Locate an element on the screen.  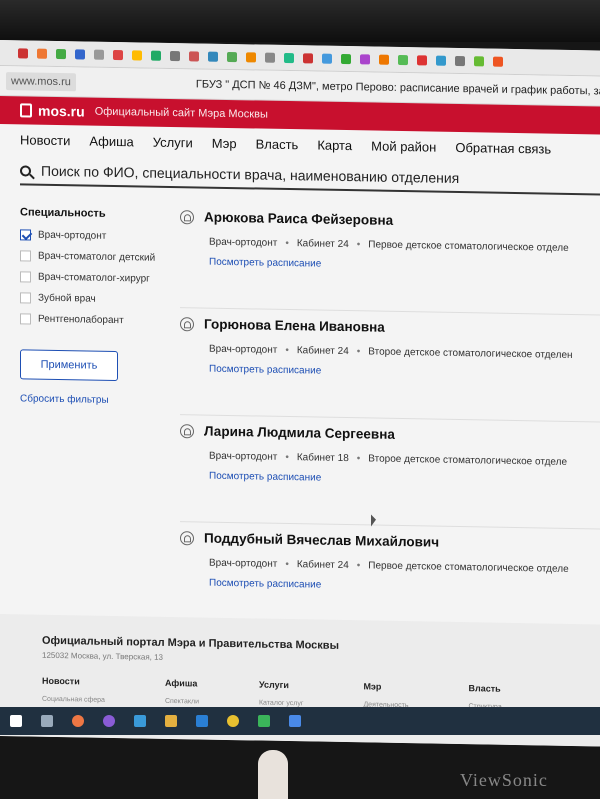
search-icon is located at coordinates (25, 170).